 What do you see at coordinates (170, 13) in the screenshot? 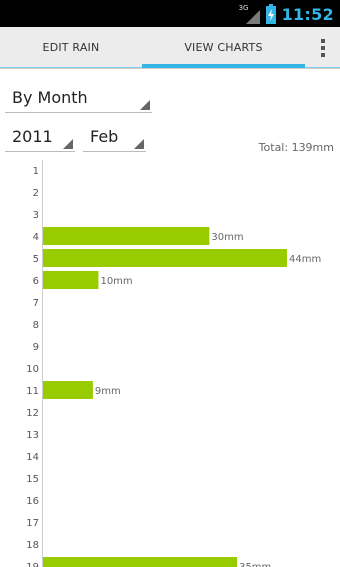
I see `status-bar: 3G 11:52` at bounding box center [170, 13].